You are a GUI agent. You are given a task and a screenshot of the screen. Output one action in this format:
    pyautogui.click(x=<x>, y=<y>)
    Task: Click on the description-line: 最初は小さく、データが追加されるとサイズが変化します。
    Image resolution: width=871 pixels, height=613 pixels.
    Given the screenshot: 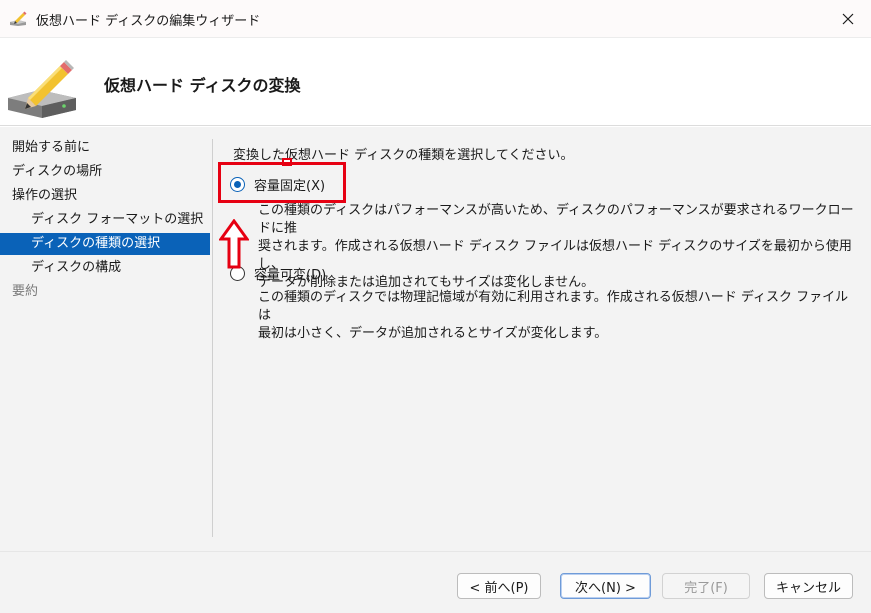 What is the action you would take?
    pyautogui.click(x=433, y=333)
    